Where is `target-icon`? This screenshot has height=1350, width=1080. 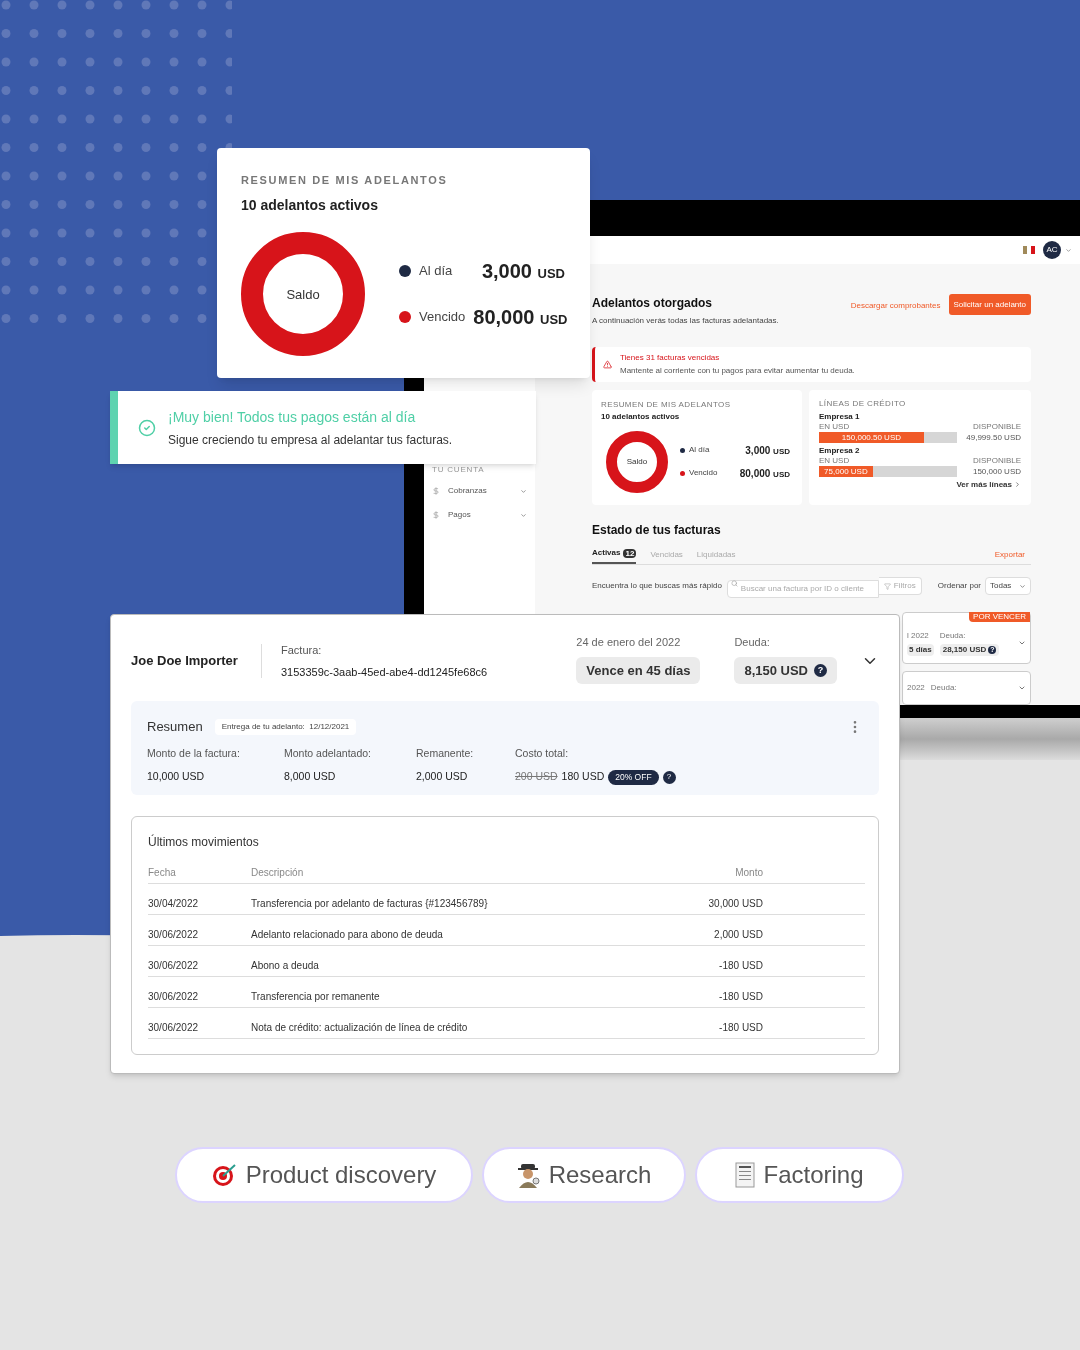 target-icon is located at coordinates (224, 1175).